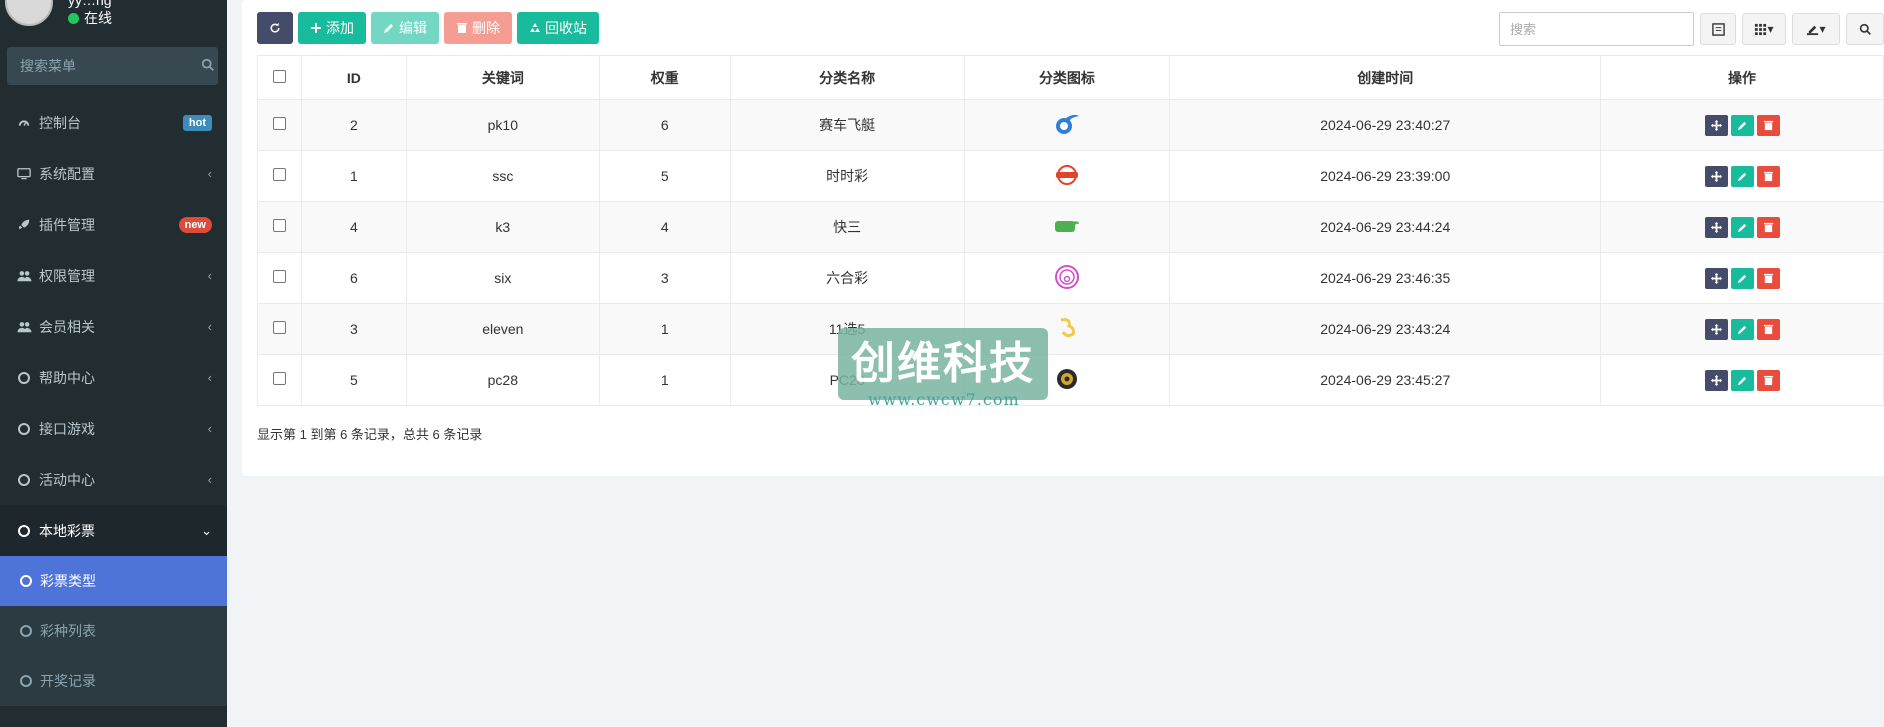 The image size is (1884, 727). Describe the element at coordinates (113, 581) in the screenshot. I see `sidebar-subitem-lottery-types: 彩票类型` at that location.